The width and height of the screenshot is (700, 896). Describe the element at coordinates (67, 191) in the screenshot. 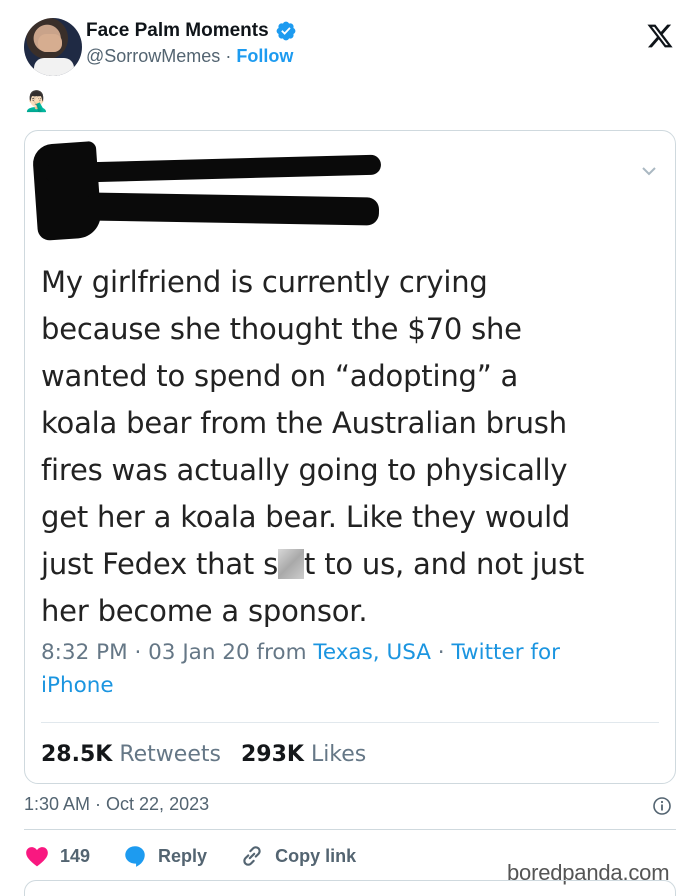

I see `redacted-avatar` at that location.